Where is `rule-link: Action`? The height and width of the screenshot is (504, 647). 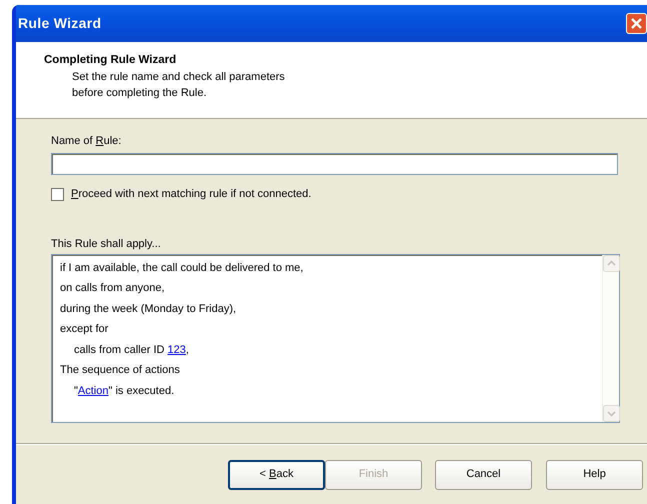
rule-link: Action is located at coordinates (93, 390).